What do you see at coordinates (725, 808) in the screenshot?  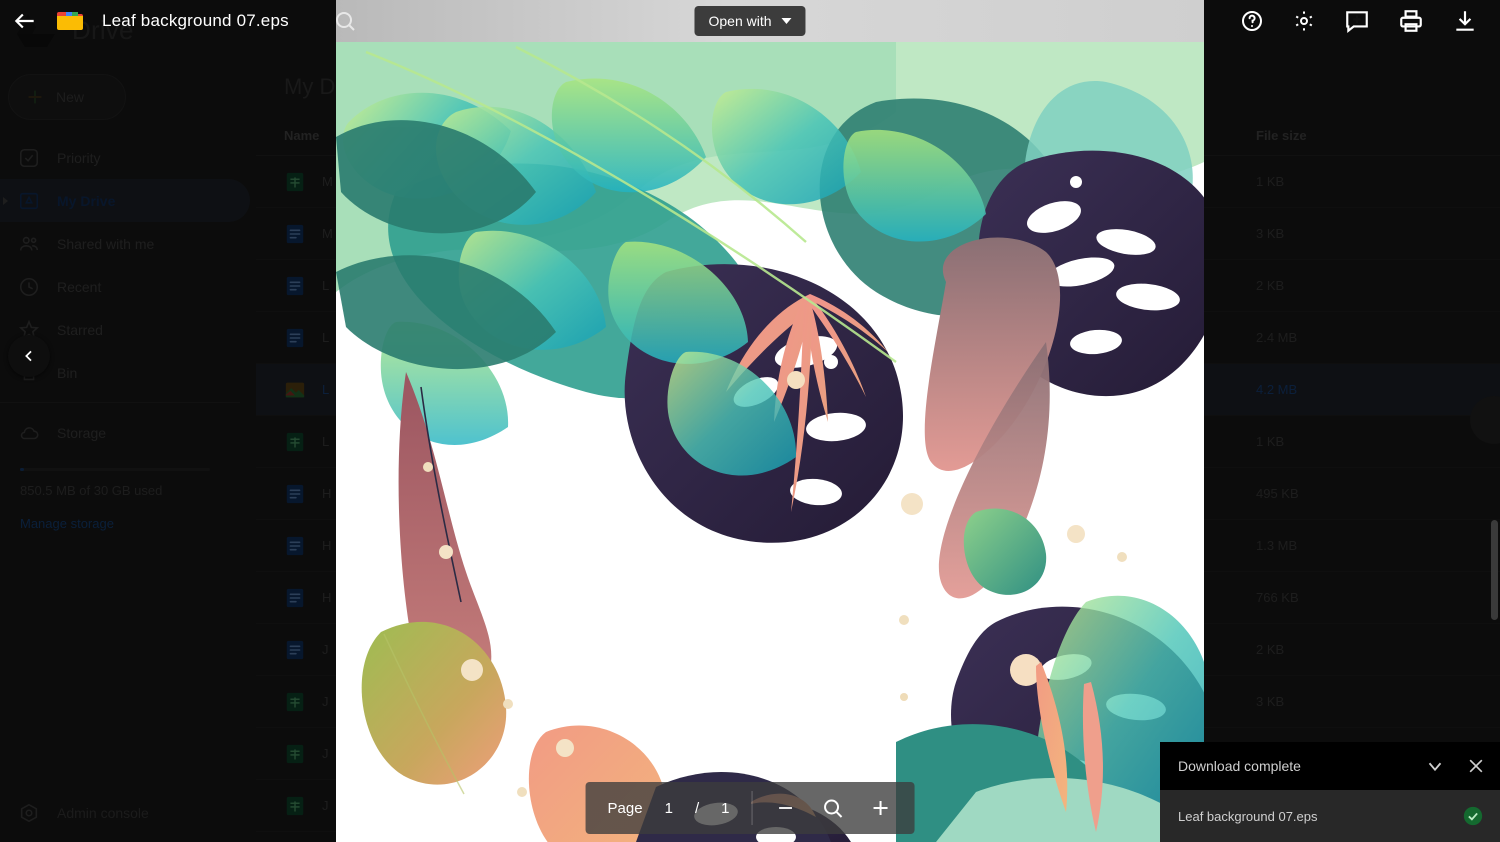 I see `page-total: 1` at bounding box center [725, 808].